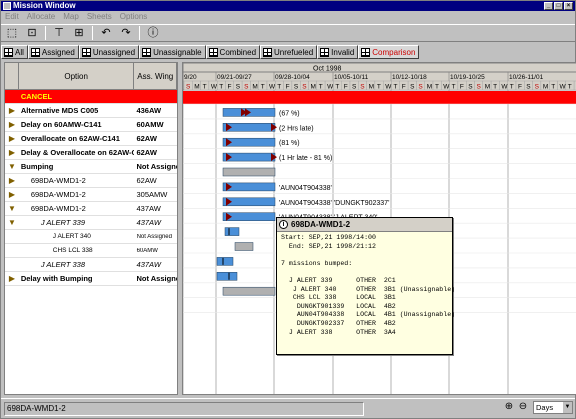 This screenshot has width=576, height=419. Describe the element at coordinates (32, 33) in the screenshot. I see `rect-select-icon: ⊡` at that location.